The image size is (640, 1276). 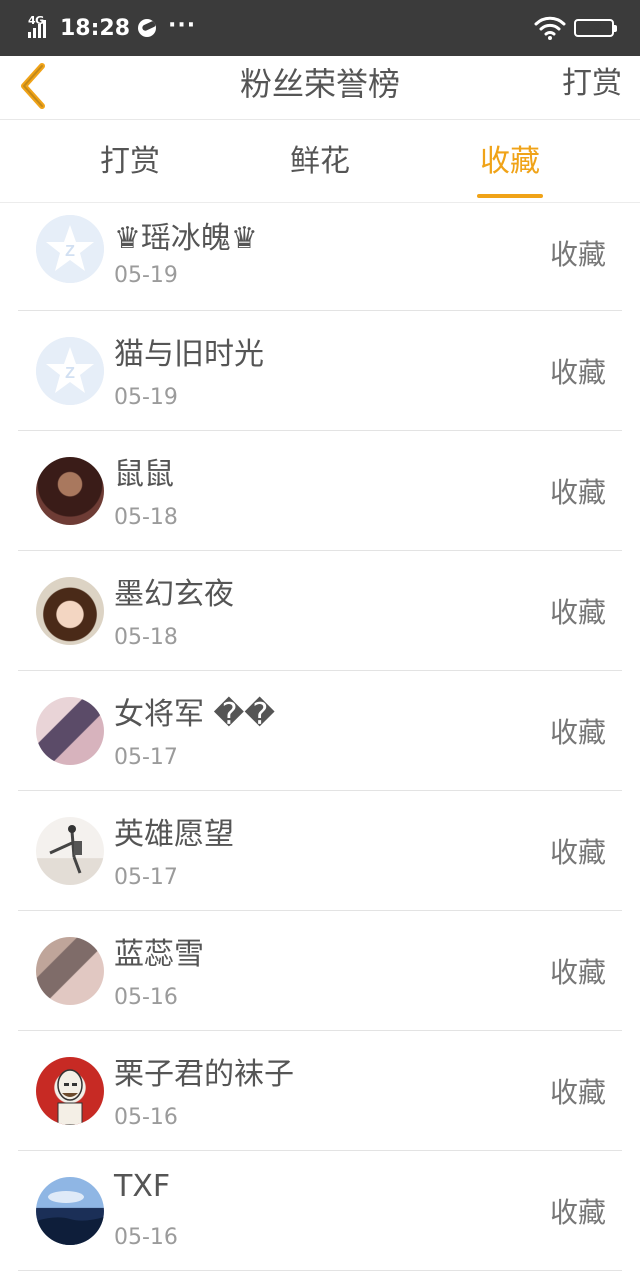 I want to click on list-item: 蓝蕊雪 05-16 收藏, so click(x=320, y=971).